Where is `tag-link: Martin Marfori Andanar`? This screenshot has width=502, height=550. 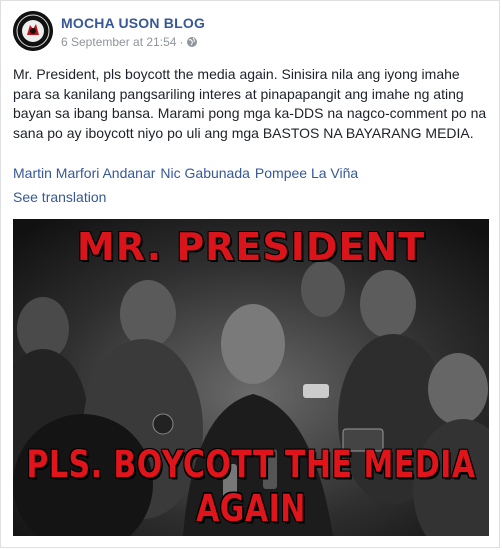
tag-link: Martin Marfori Andanar is located at coordinates (84, 173).